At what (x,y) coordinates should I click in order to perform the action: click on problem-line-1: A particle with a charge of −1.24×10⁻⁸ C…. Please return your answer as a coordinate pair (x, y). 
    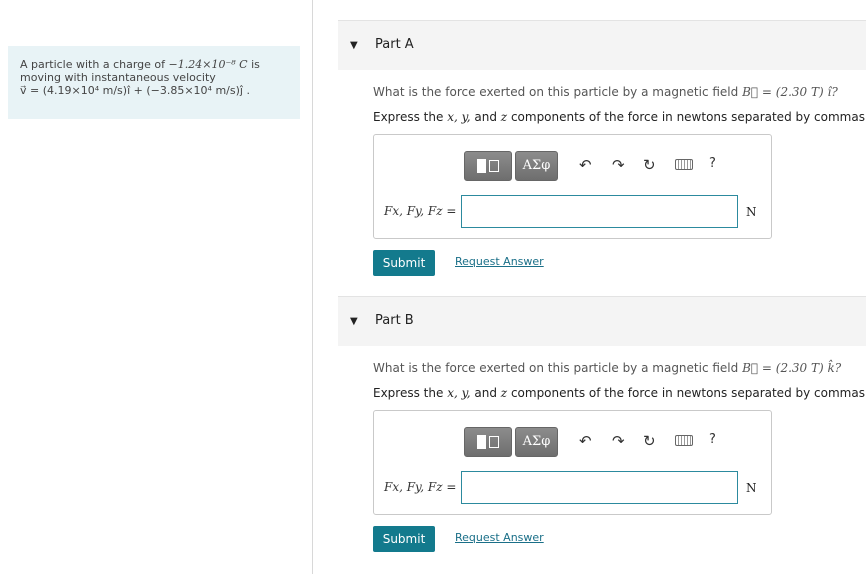
    Looking at the image, I should click on (140, 64).